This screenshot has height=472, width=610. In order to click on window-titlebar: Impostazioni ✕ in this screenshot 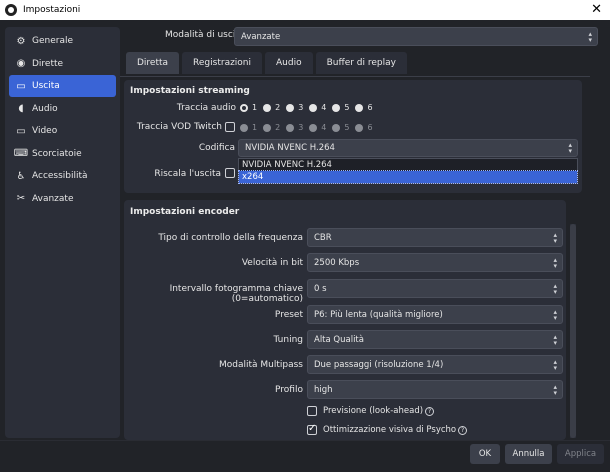, I will do `click(305, 10)`.